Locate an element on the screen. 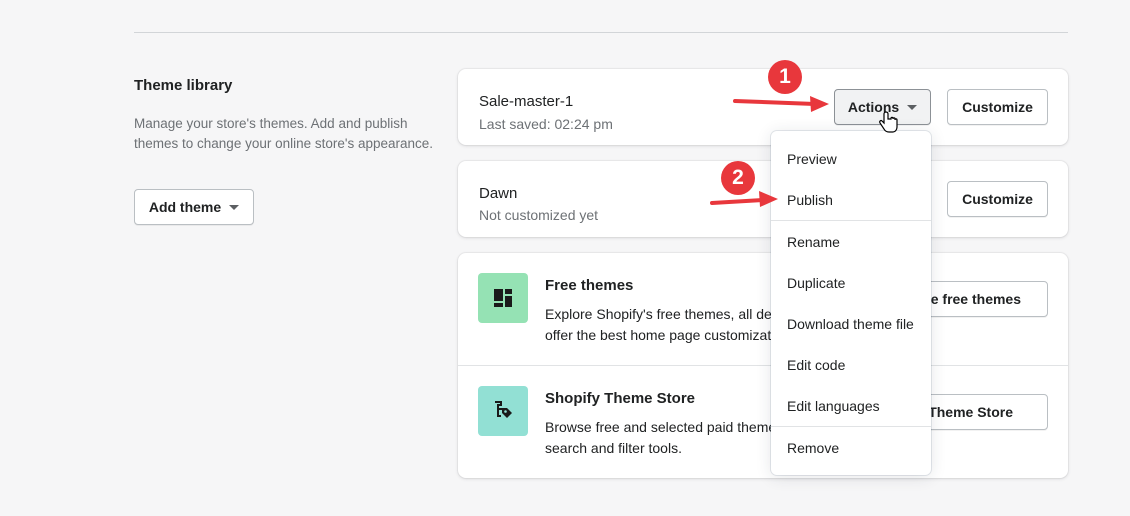 Image resolution: width=1130 pixels, height=516 pixels. step-badge-1: 1 is located at coordinates (785, 77).